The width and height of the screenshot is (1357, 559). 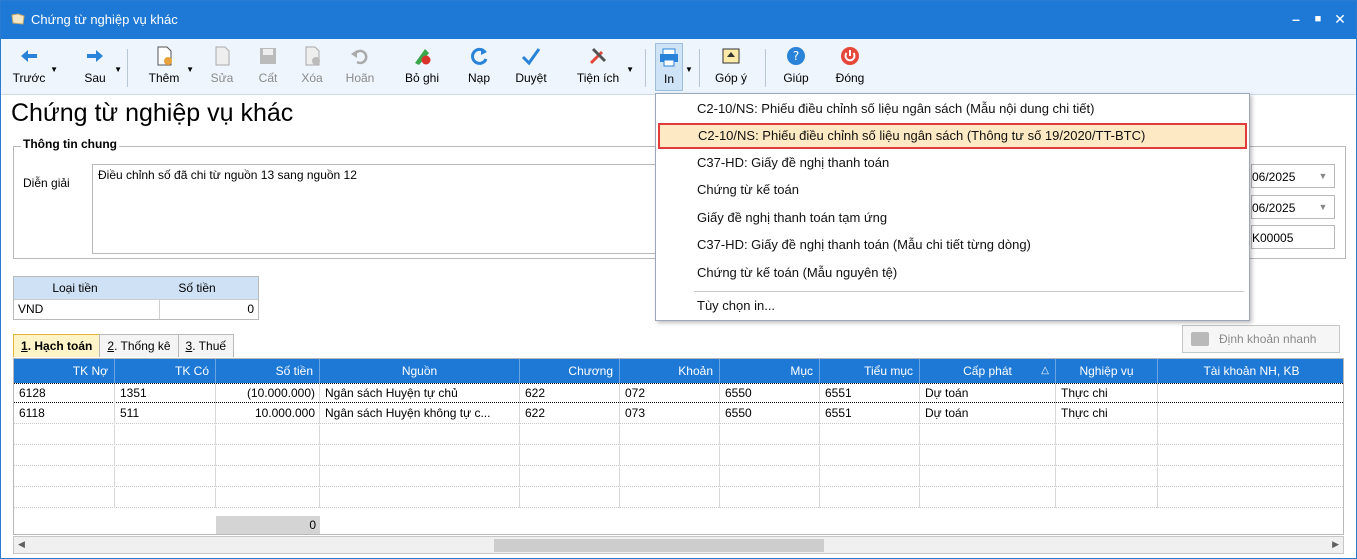 I want to click on description-label: Diễn giải, so click(x=46, y=183).